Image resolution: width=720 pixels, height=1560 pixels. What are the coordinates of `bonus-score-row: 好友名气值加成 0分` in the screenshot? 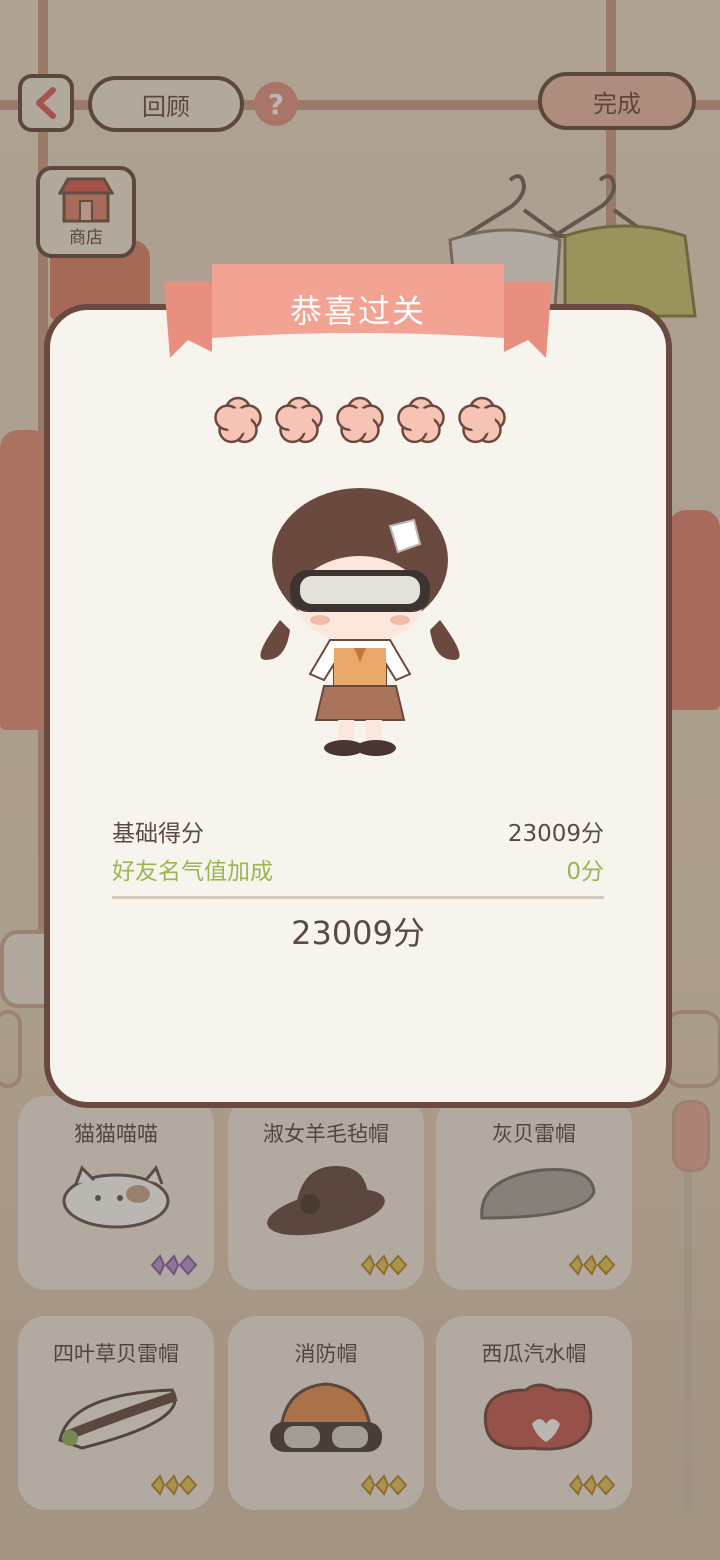 It's located at (358, 869).